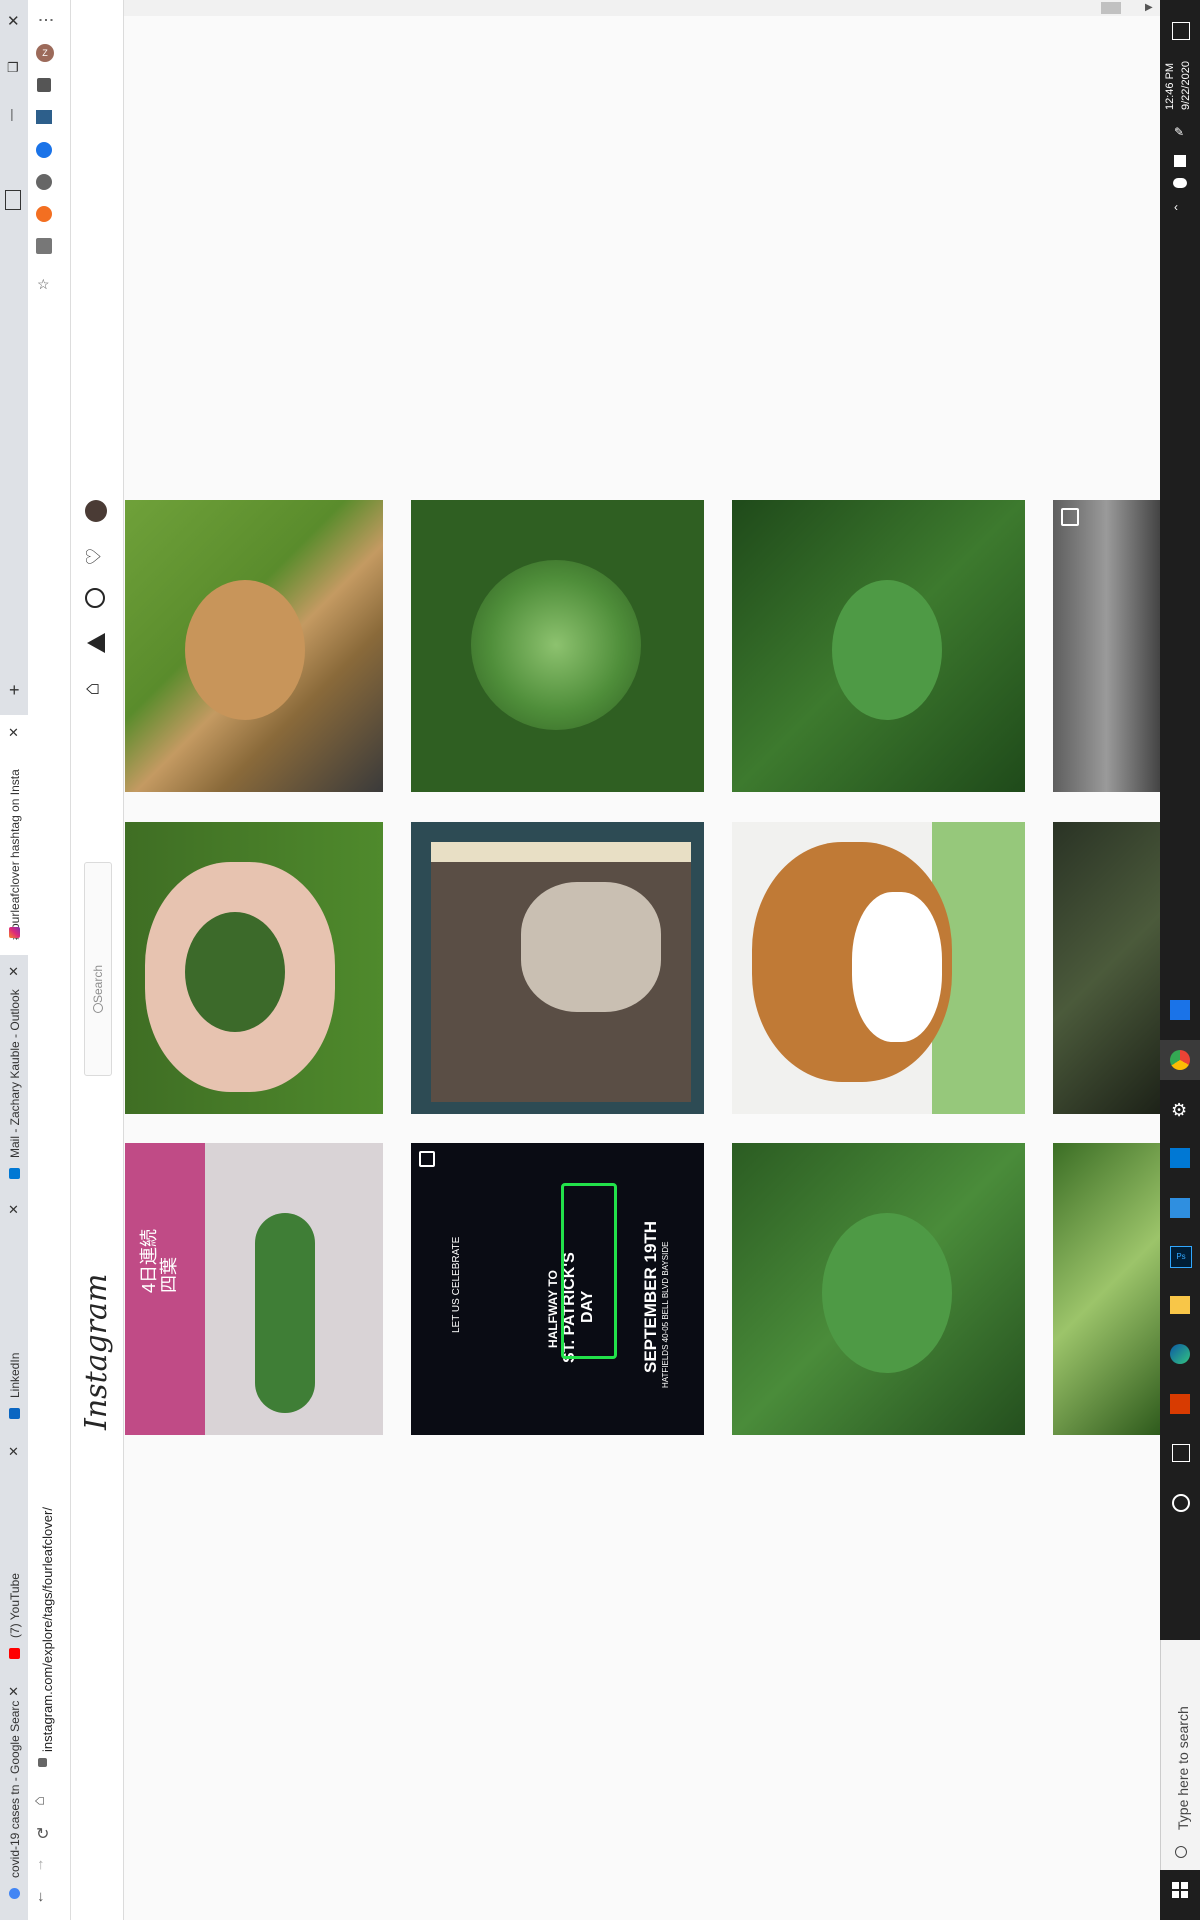 This screenshot has height=1920, width=1200. Describe the element at coordinates (42, 1834) in the screenshot. I see `reload-icon: ↻` at that location.